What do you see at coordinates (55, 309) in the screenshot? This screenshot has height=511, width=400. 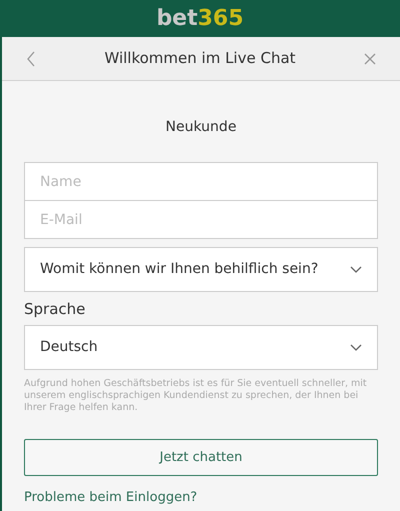 I see `language-label: Sprache` at bounding box center [55, 309].